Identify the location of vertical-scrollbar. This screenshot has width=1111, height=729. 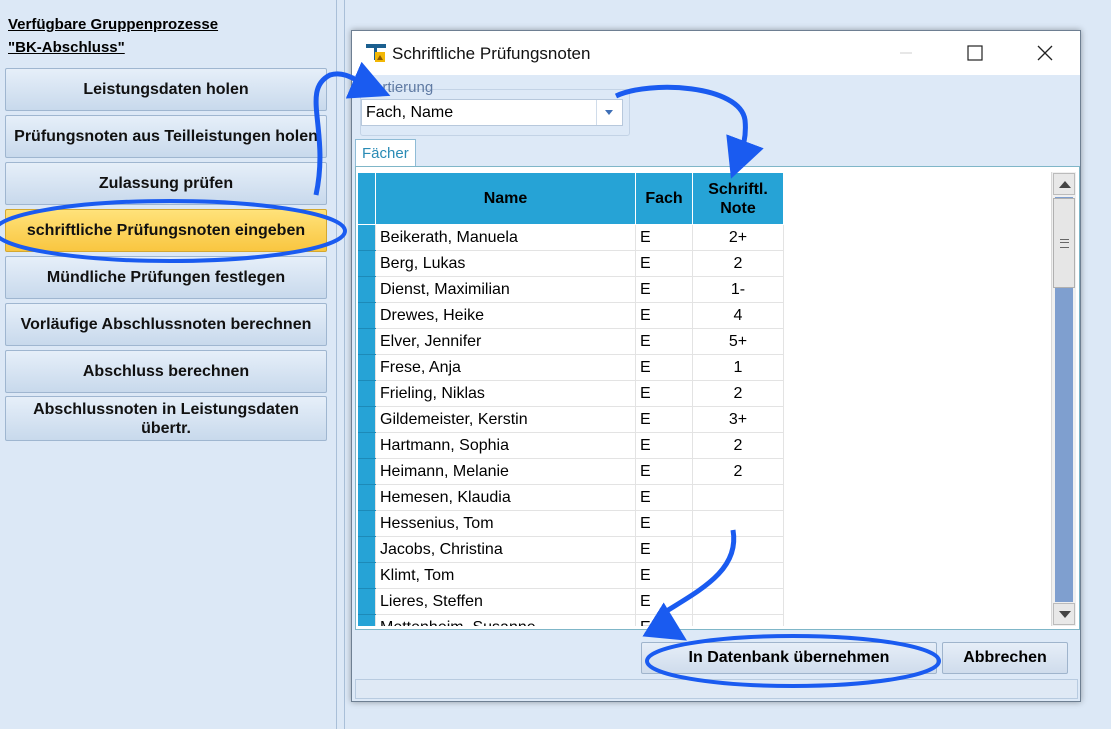
(1063, 399).